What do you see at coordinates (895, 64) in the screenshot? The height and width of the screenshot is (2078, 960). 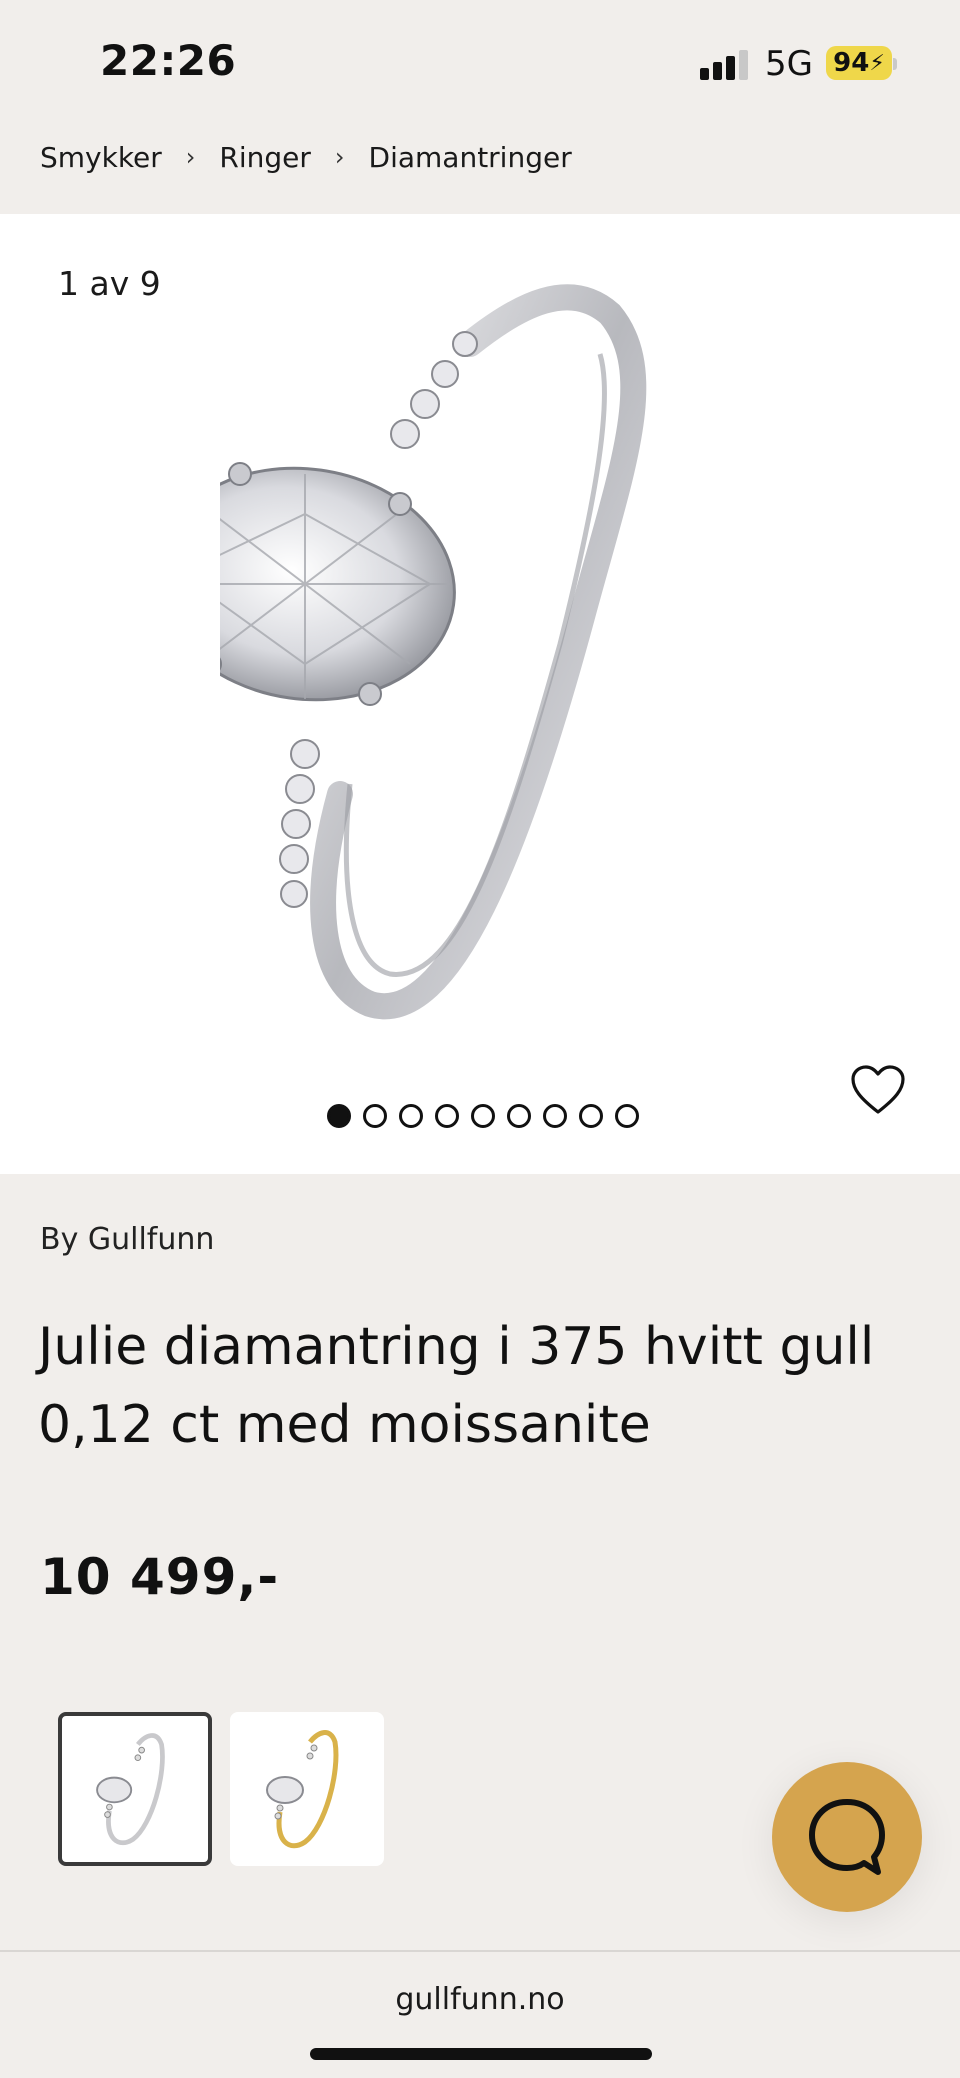 I see `battery-tip` at bounding box center [895, 64].